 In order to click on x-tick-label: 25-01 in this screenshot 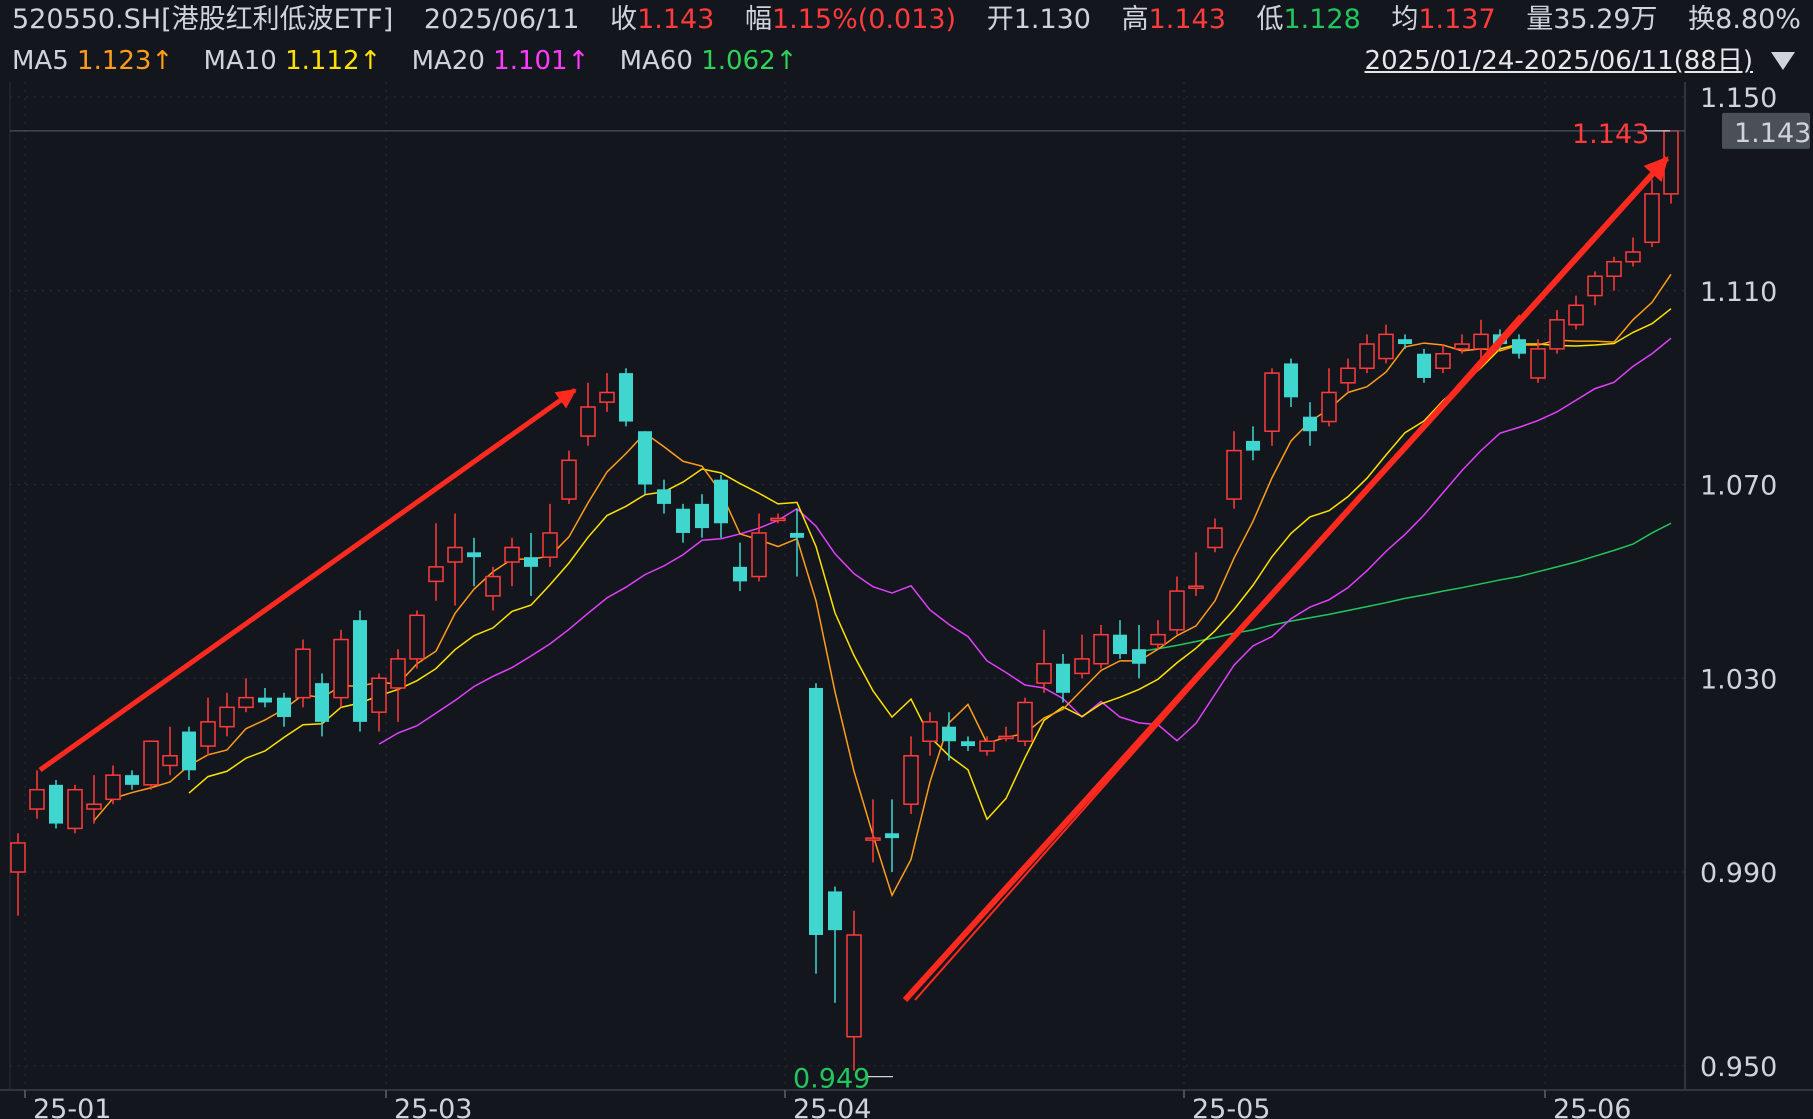, I will do `click(72, 1106)`.